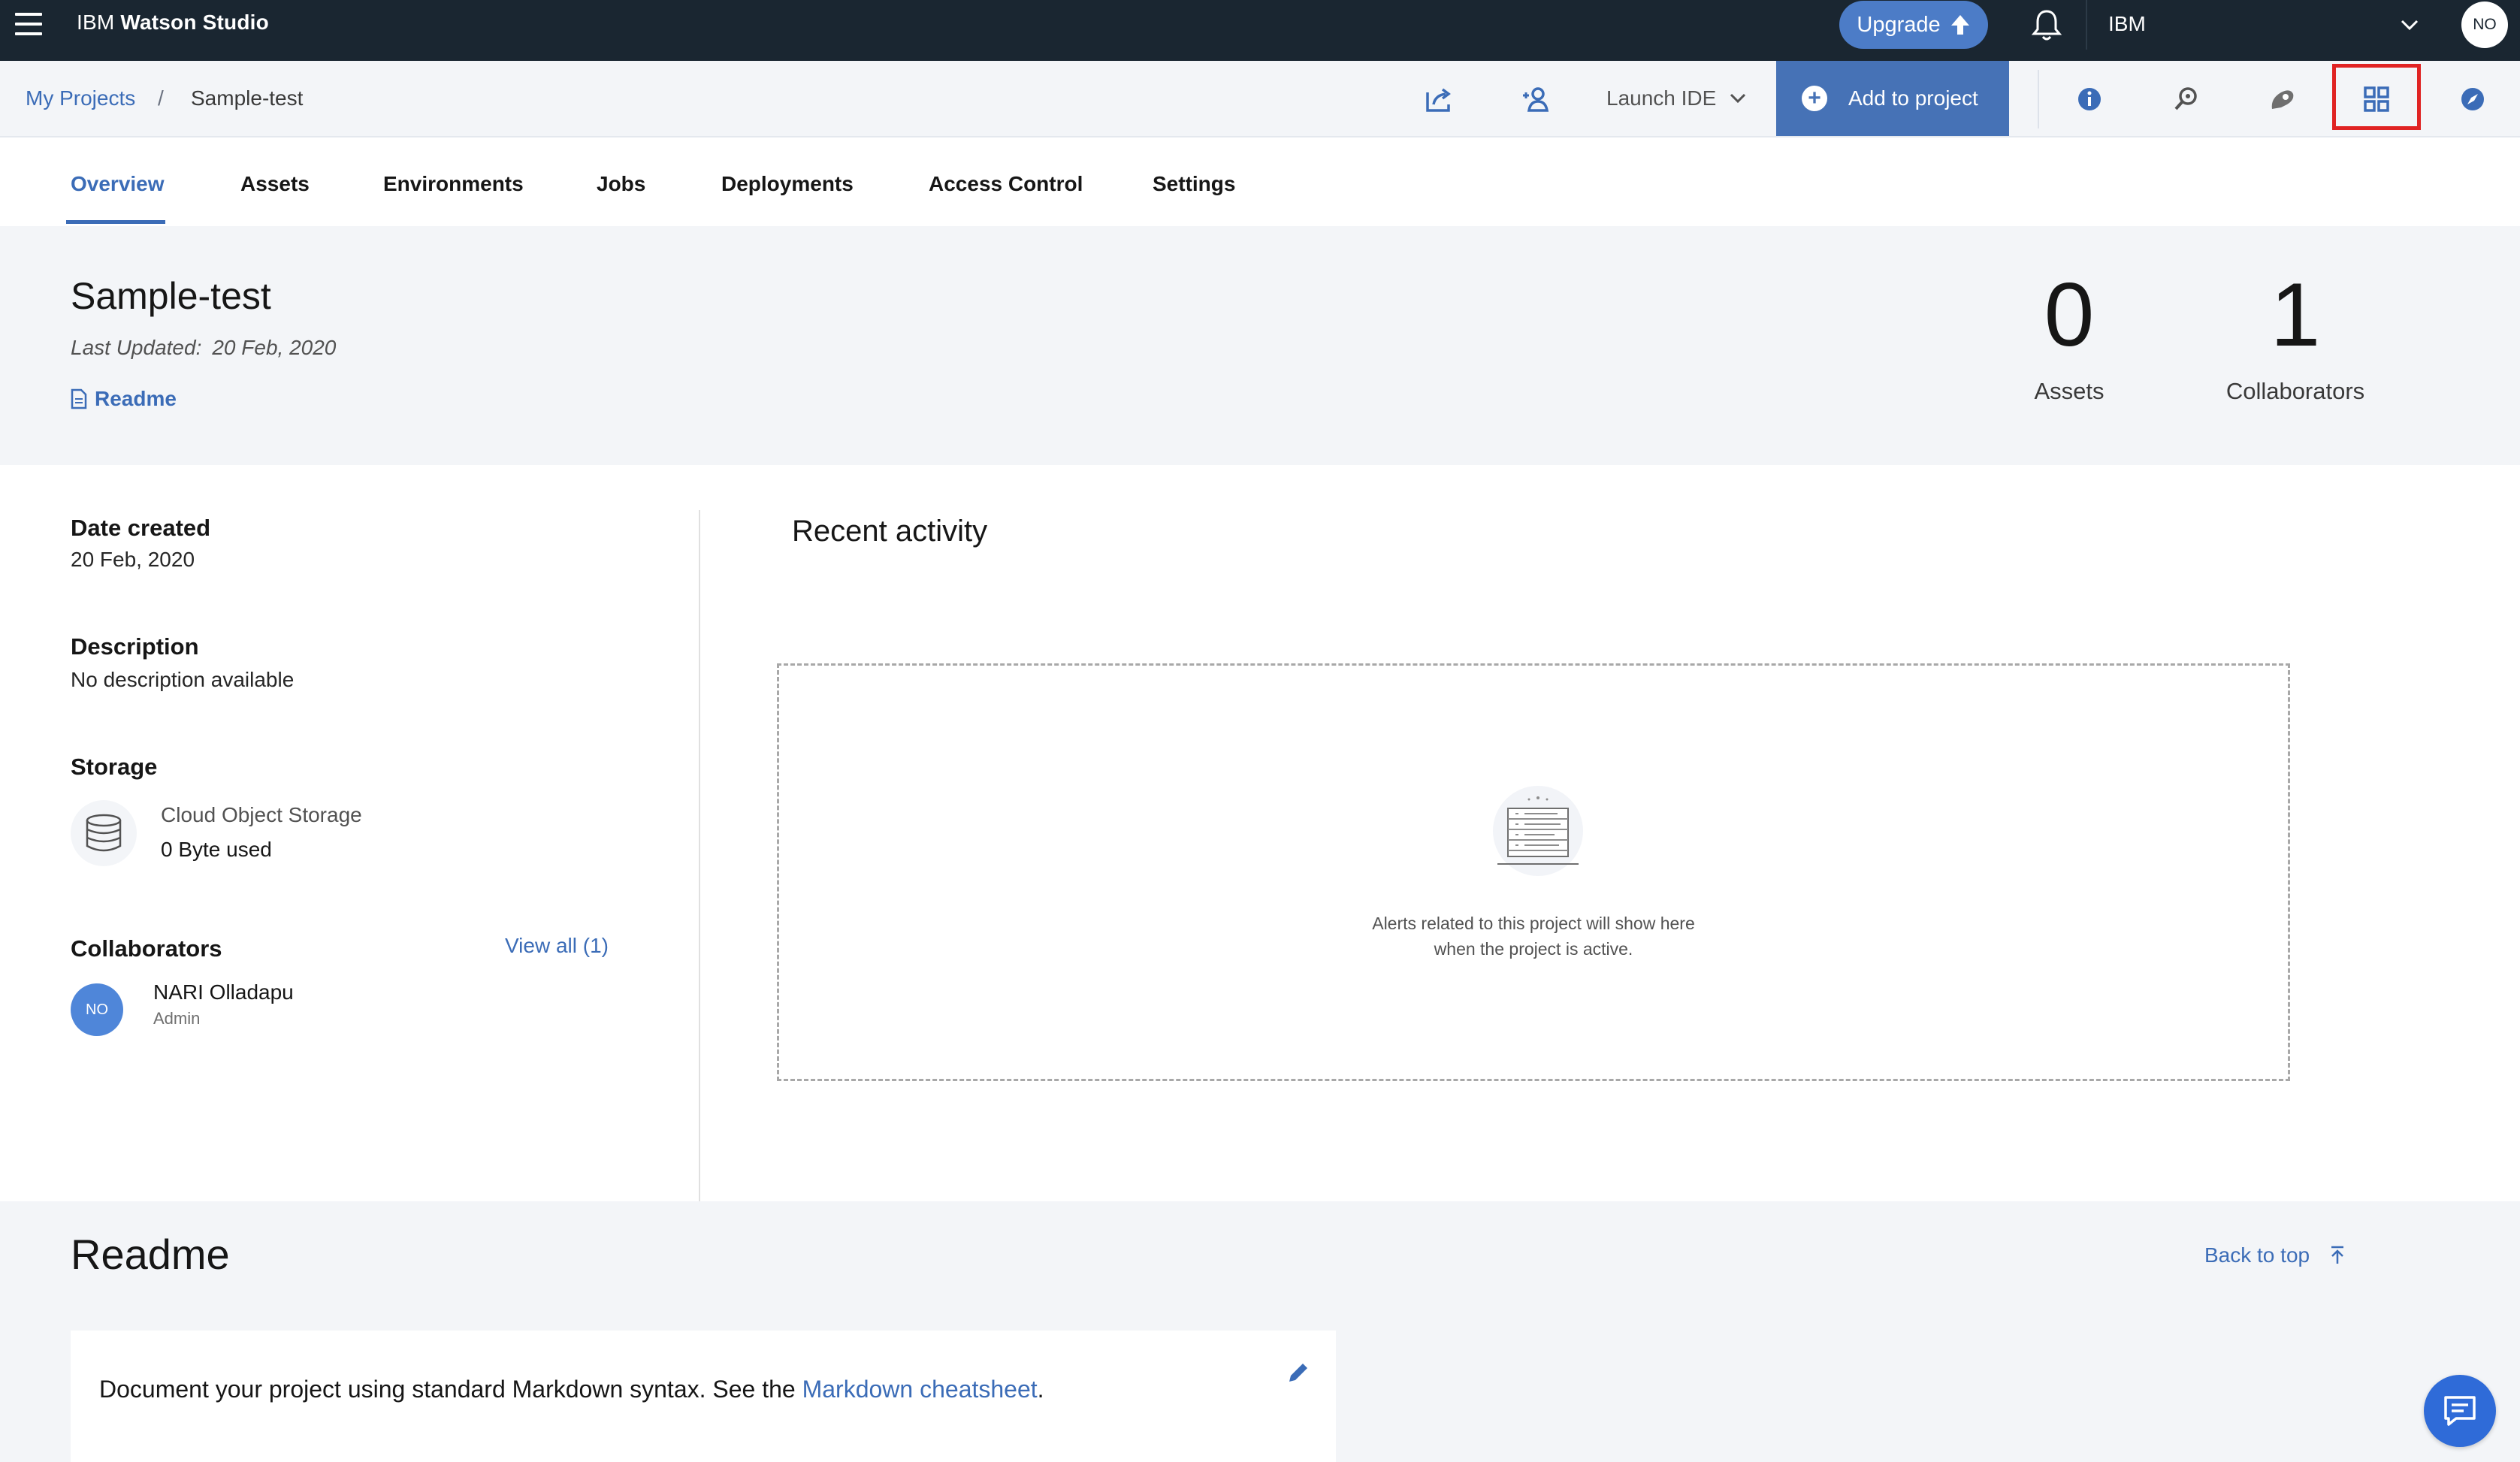 Image resolution: width=2520 pixels, height=1462 pixels. I want to click on toolbar-divider, so click(2038, 99).